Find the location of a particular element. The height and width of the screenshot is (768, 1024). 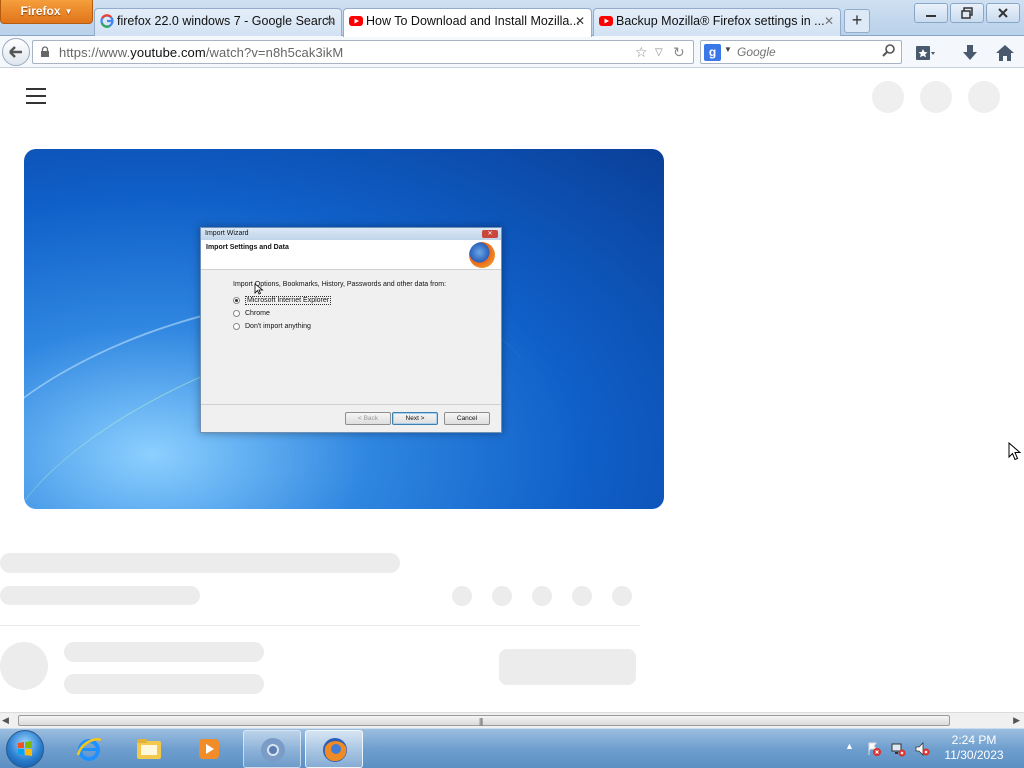

bookmarks-icon is located at coordinates (925, 53).